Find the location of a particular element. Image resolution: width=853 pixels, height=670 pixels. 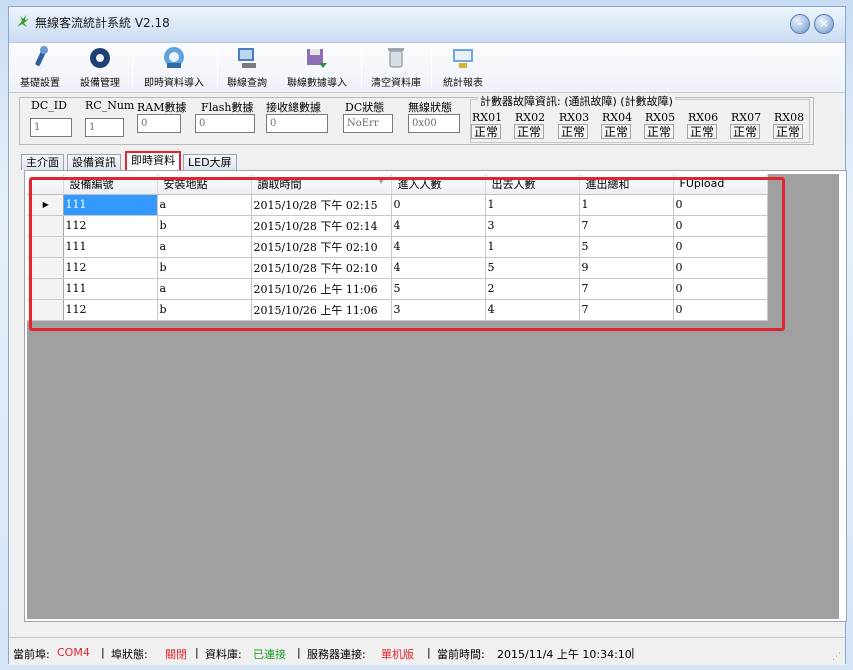

toolbar-label: 設備管理 is located at coordinates (100, 83).